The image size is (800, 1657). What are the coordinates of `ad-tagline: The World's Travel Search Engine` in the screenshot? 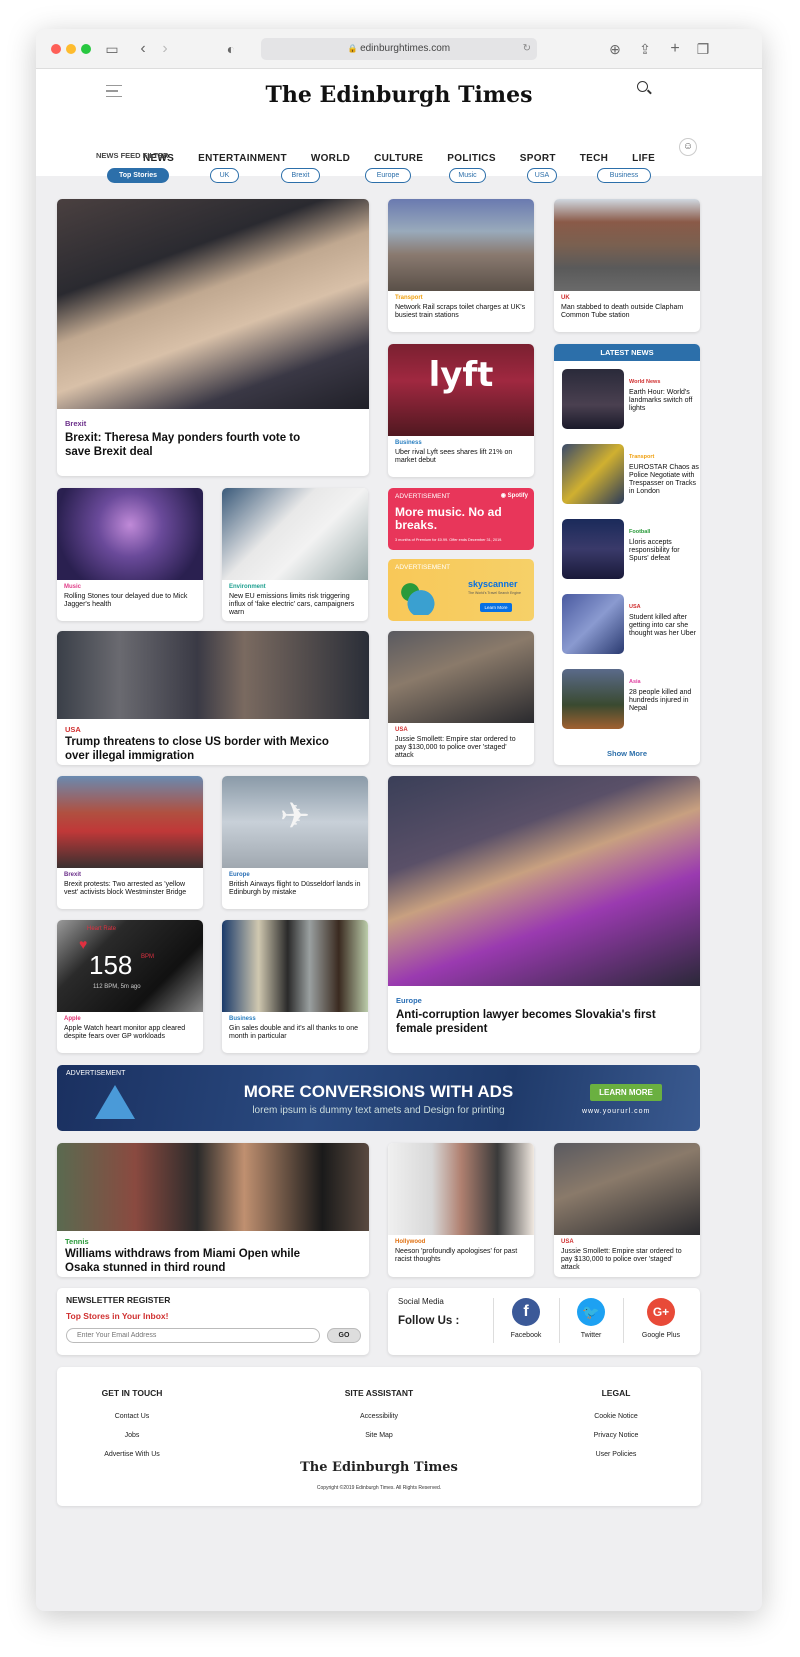 It's located at (494, 593).